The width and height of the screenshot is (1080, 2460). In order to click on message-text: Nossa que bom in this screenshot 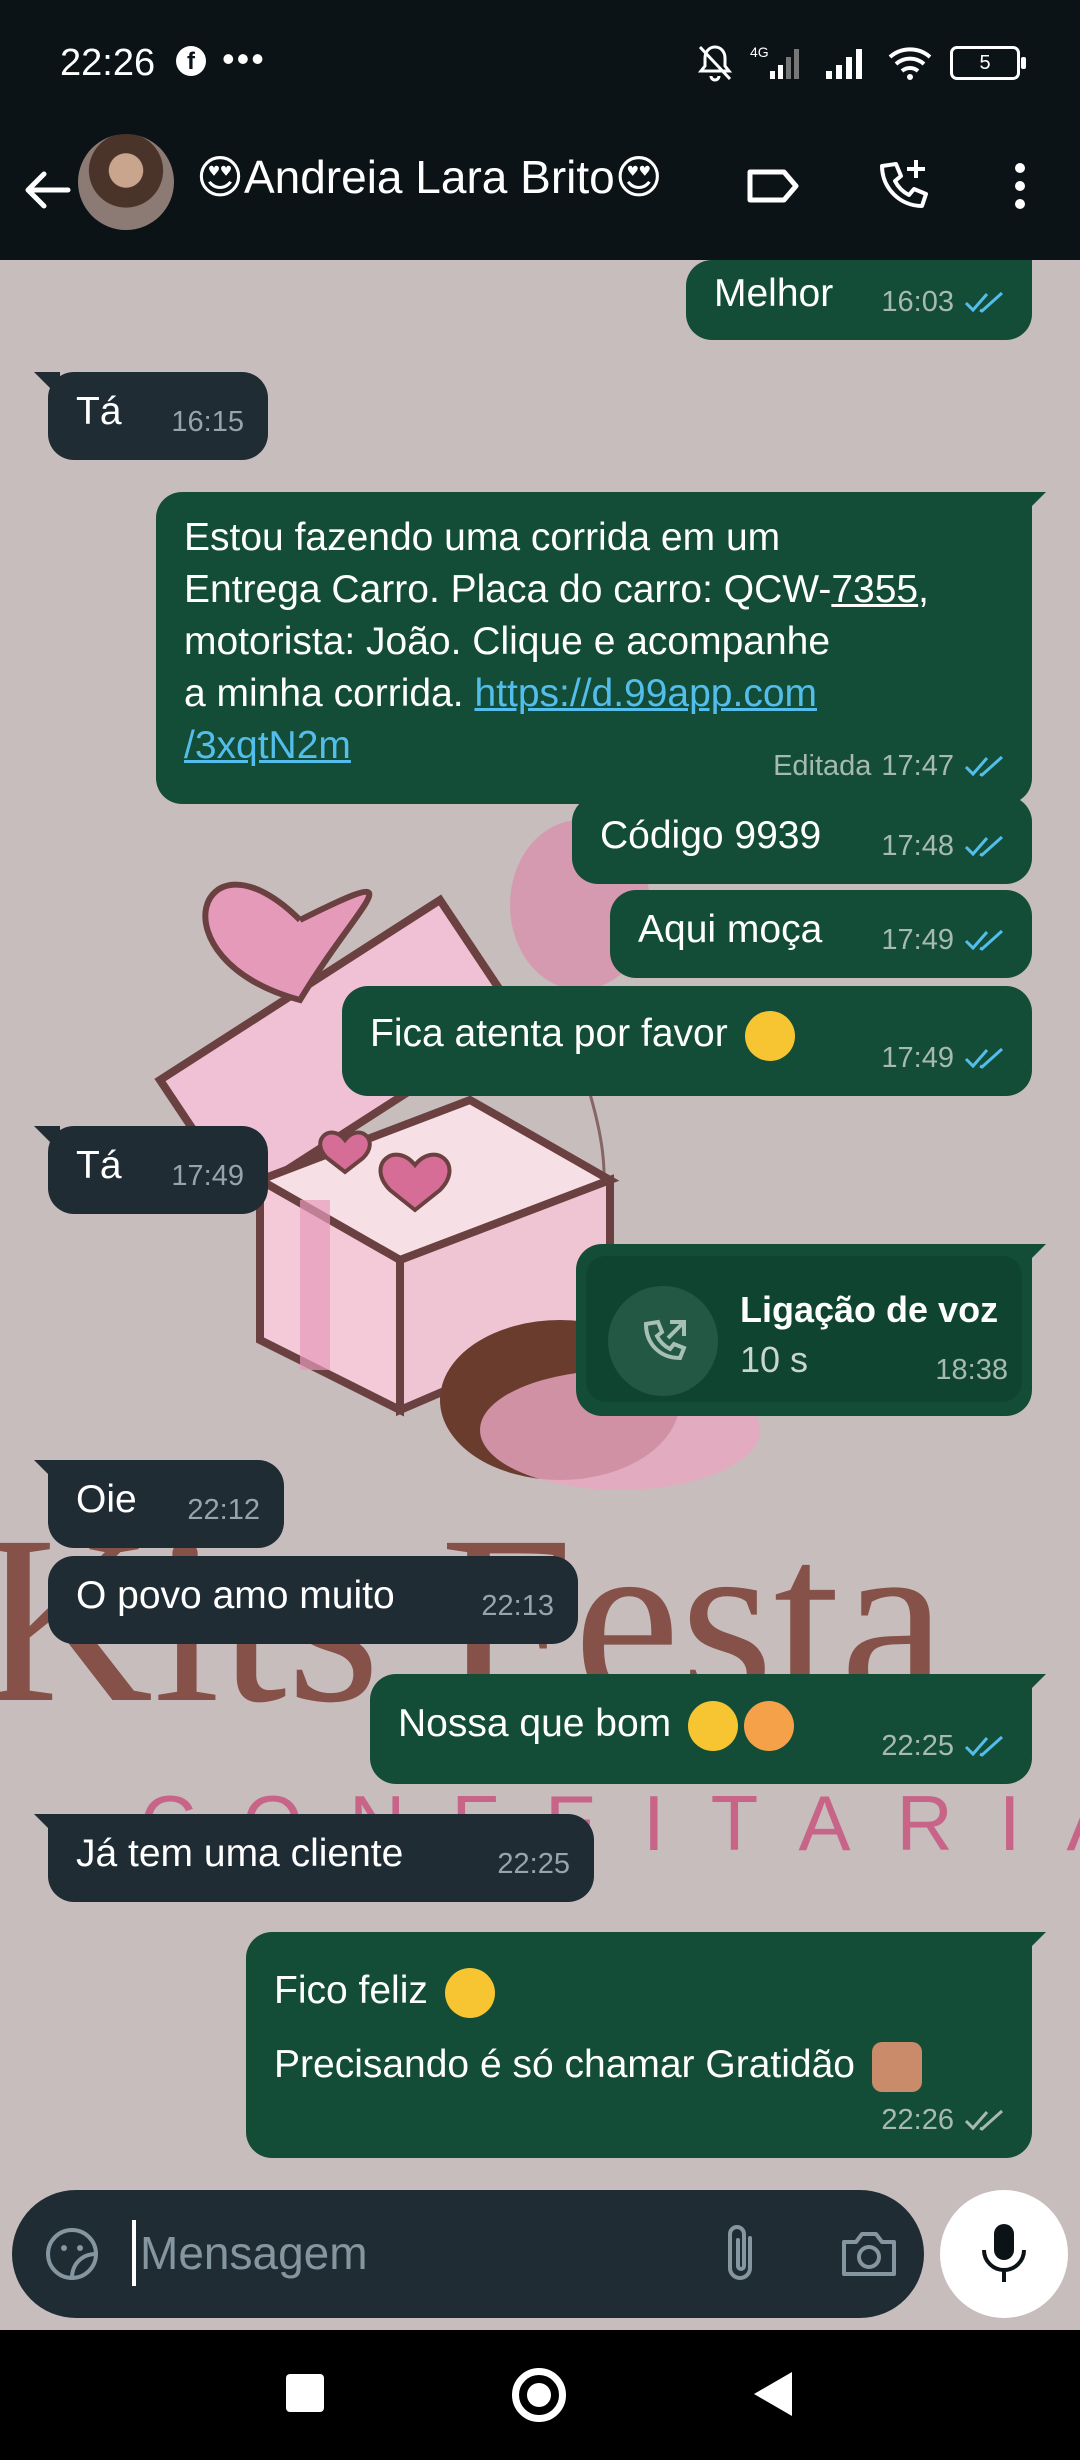, I will do `click(596, 1724)`.